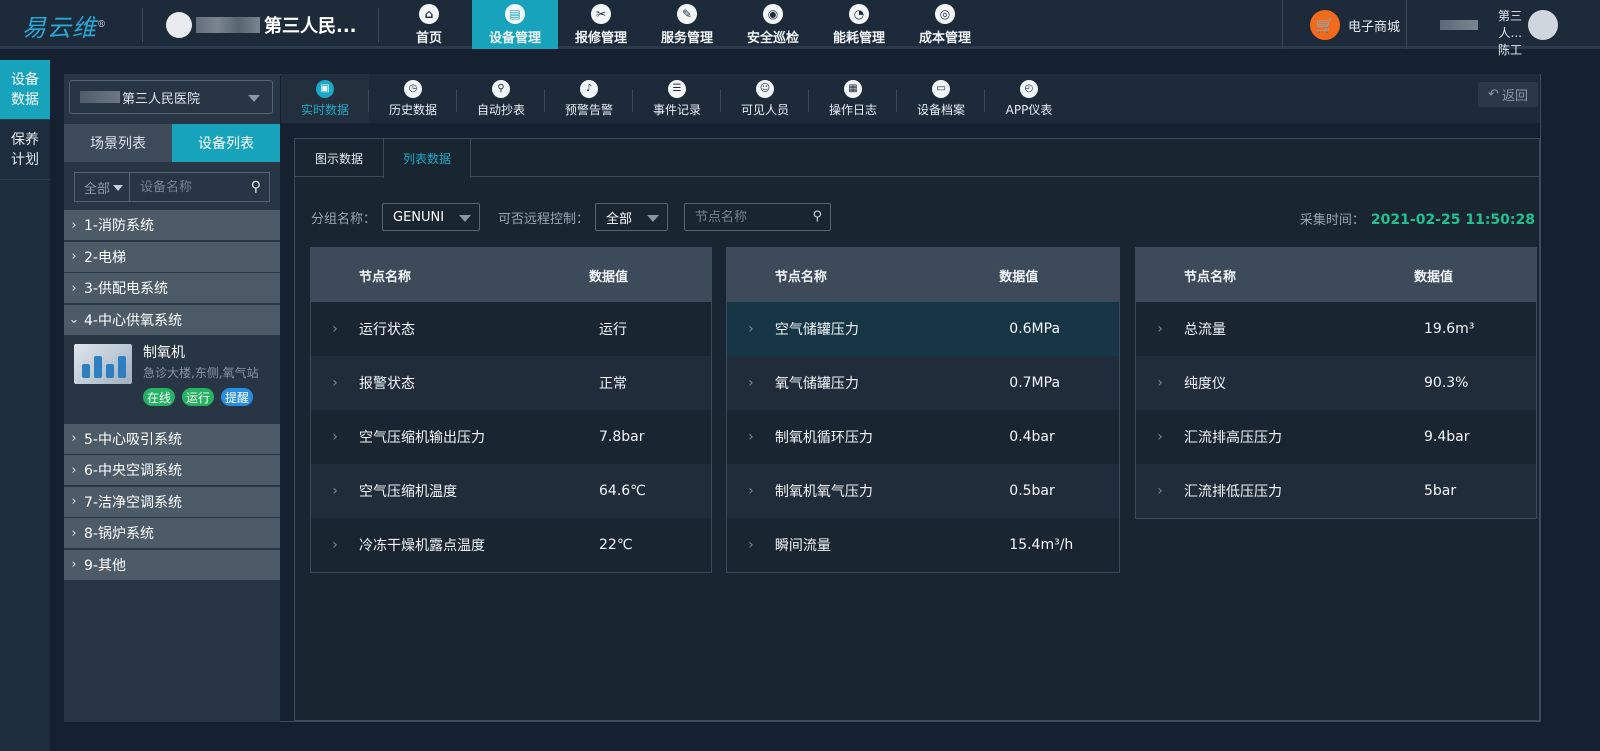 The image size is (1600, 751). Describe the element at coordinates (172, 470) in the screenshot. I see `tree-node: › 6-中央空调系统` at that location.